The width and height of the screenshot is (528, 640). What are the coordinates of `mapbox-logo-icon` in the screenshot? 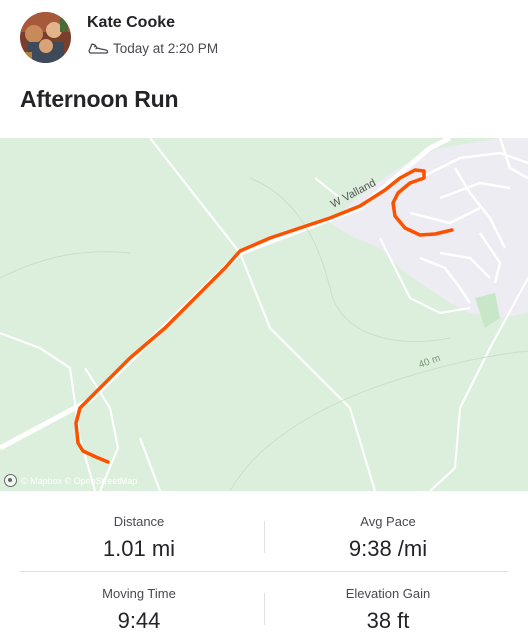 It's located at (10, 480).